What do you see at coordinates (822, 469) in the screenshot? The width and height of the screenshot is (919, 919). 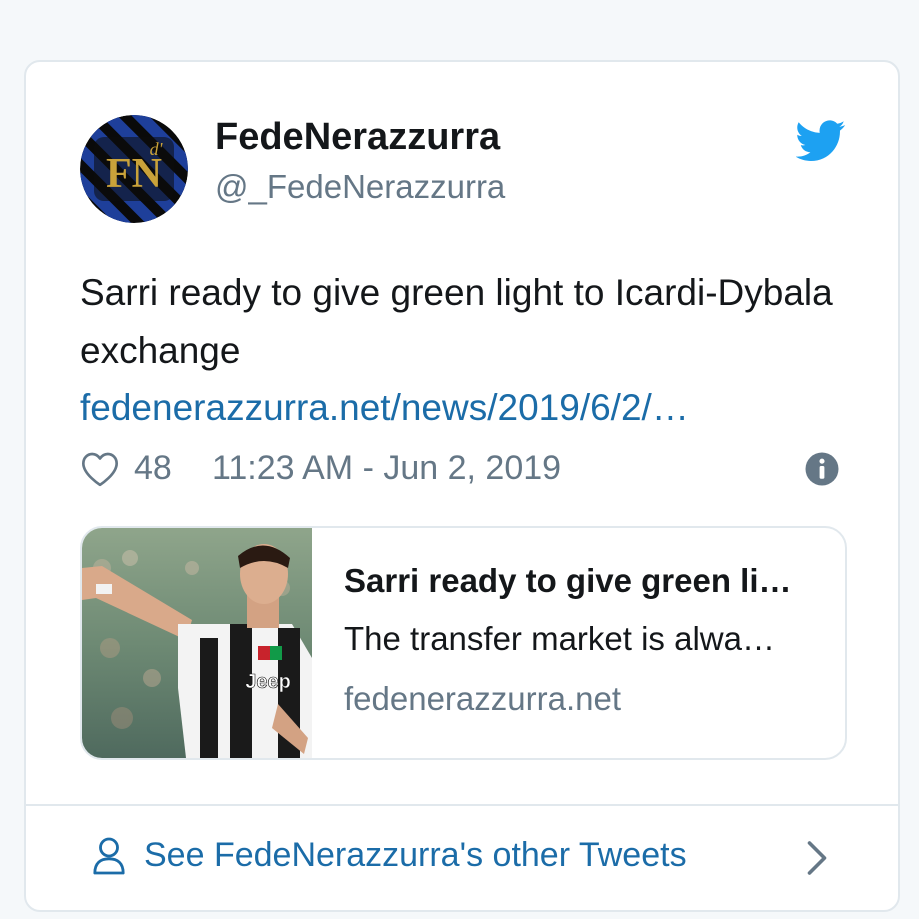 I see `info-icon` at bounding box center [822, 469].